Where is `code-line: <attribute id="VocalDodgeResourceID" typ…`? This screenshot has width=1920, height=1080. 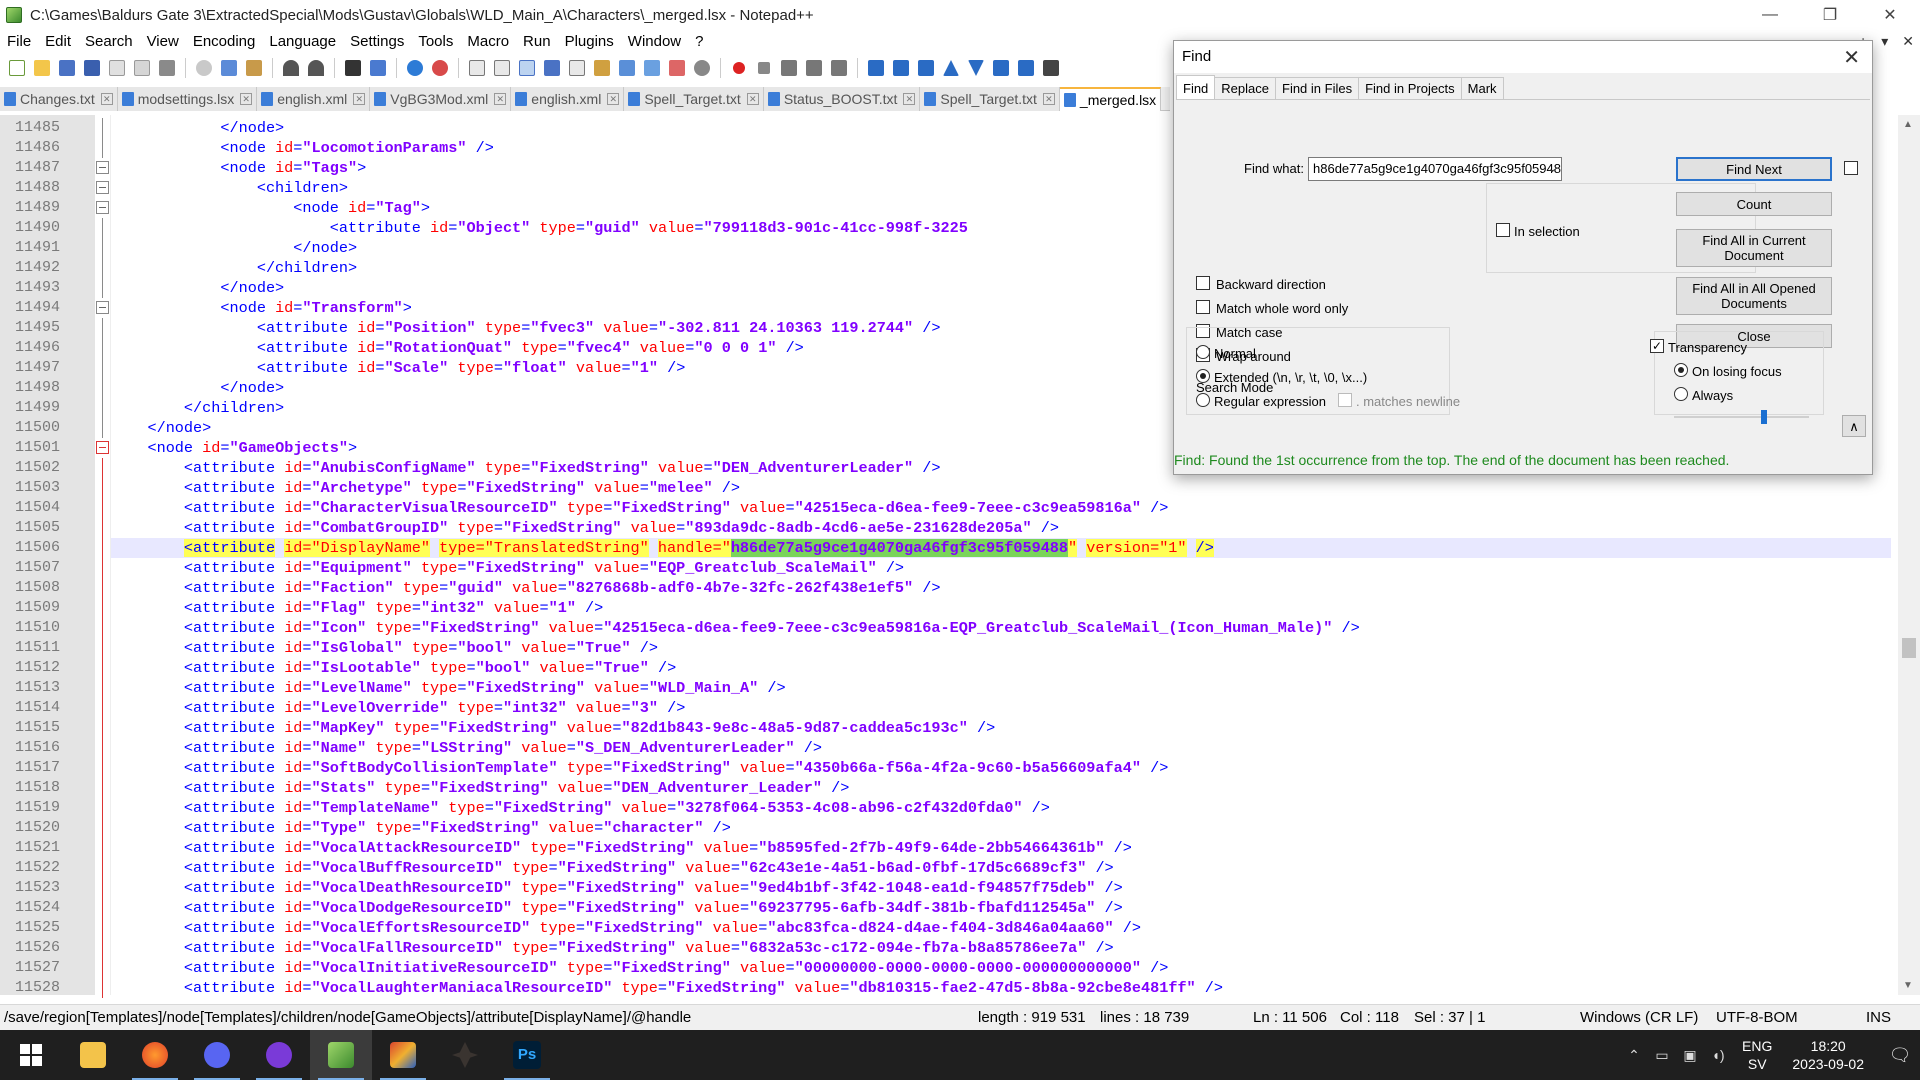
code-line: <attribute id="VocalDodgeResourceID" typ… is located at coordinates (617, 908).